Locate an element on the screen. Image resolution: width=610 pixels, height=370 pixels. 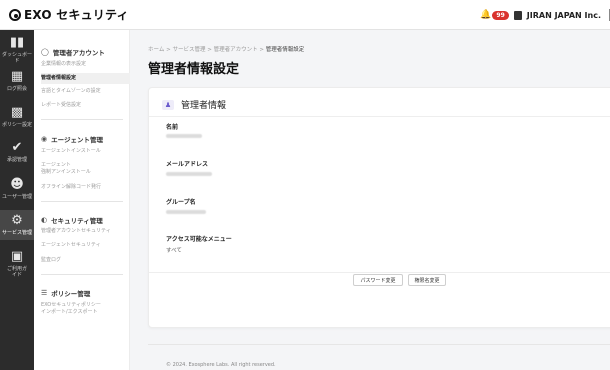
nav-item-report: レポート受信設定 is located at coordinates (85, 105).